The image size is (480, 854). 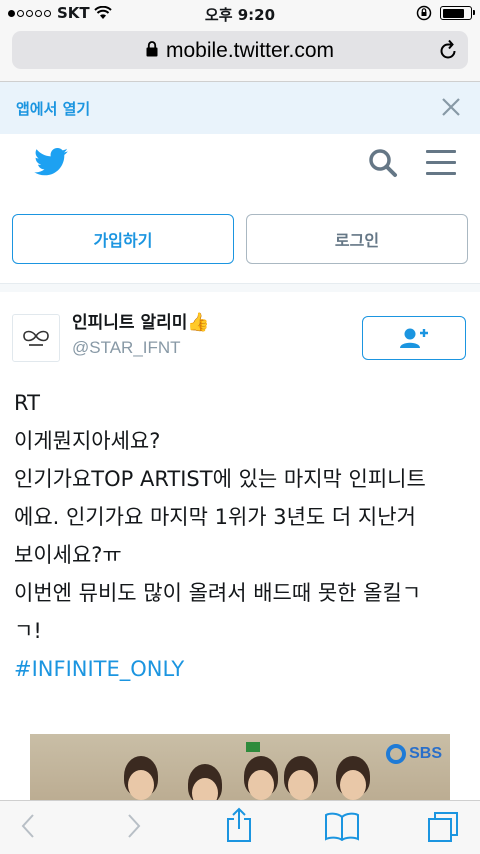 What do you see at coordinates (123, 239) in the screenshot?
I see `signup-button: 가입하기` at bounding box center [123, 239].